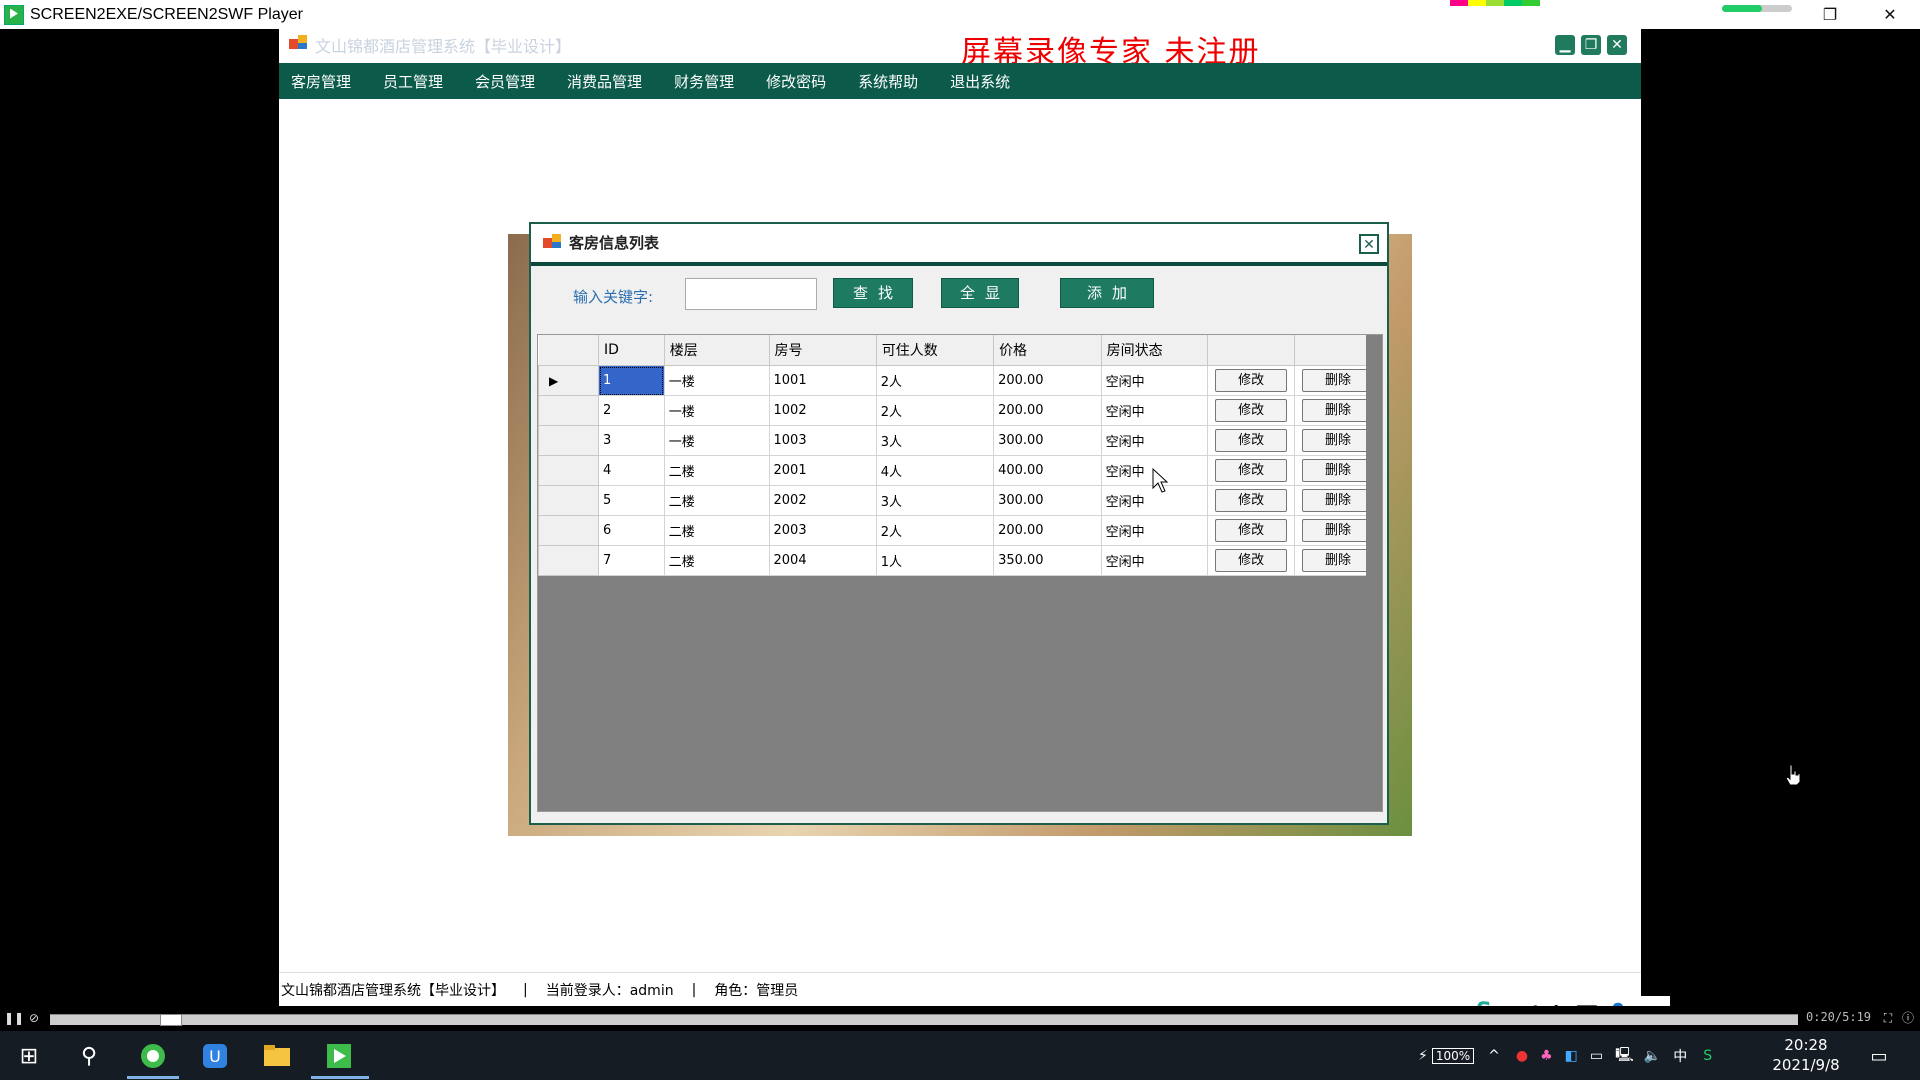  I want to click on cell-room-number: 1003, so click(822, 440).